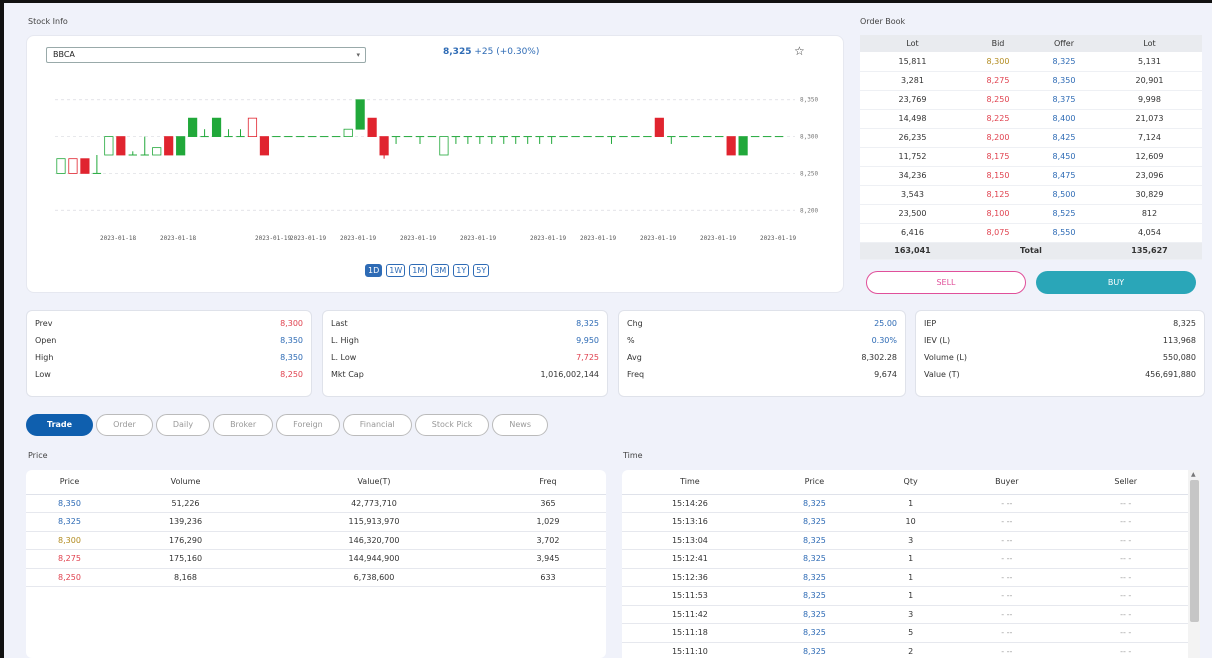  What do you see at coordinates (997, 233) in the screenshot?
I see `ob-bid-price: 8,075` at bounding box center [997, 233].